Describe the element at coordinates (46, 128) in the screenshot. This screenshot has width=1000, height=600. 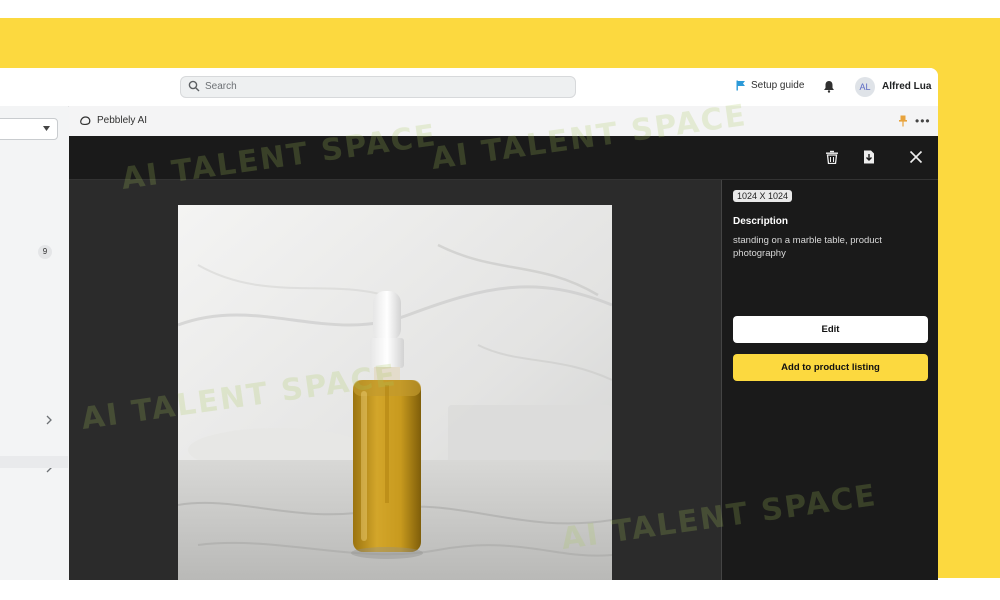
I see `chevron-down-icon` at that location.